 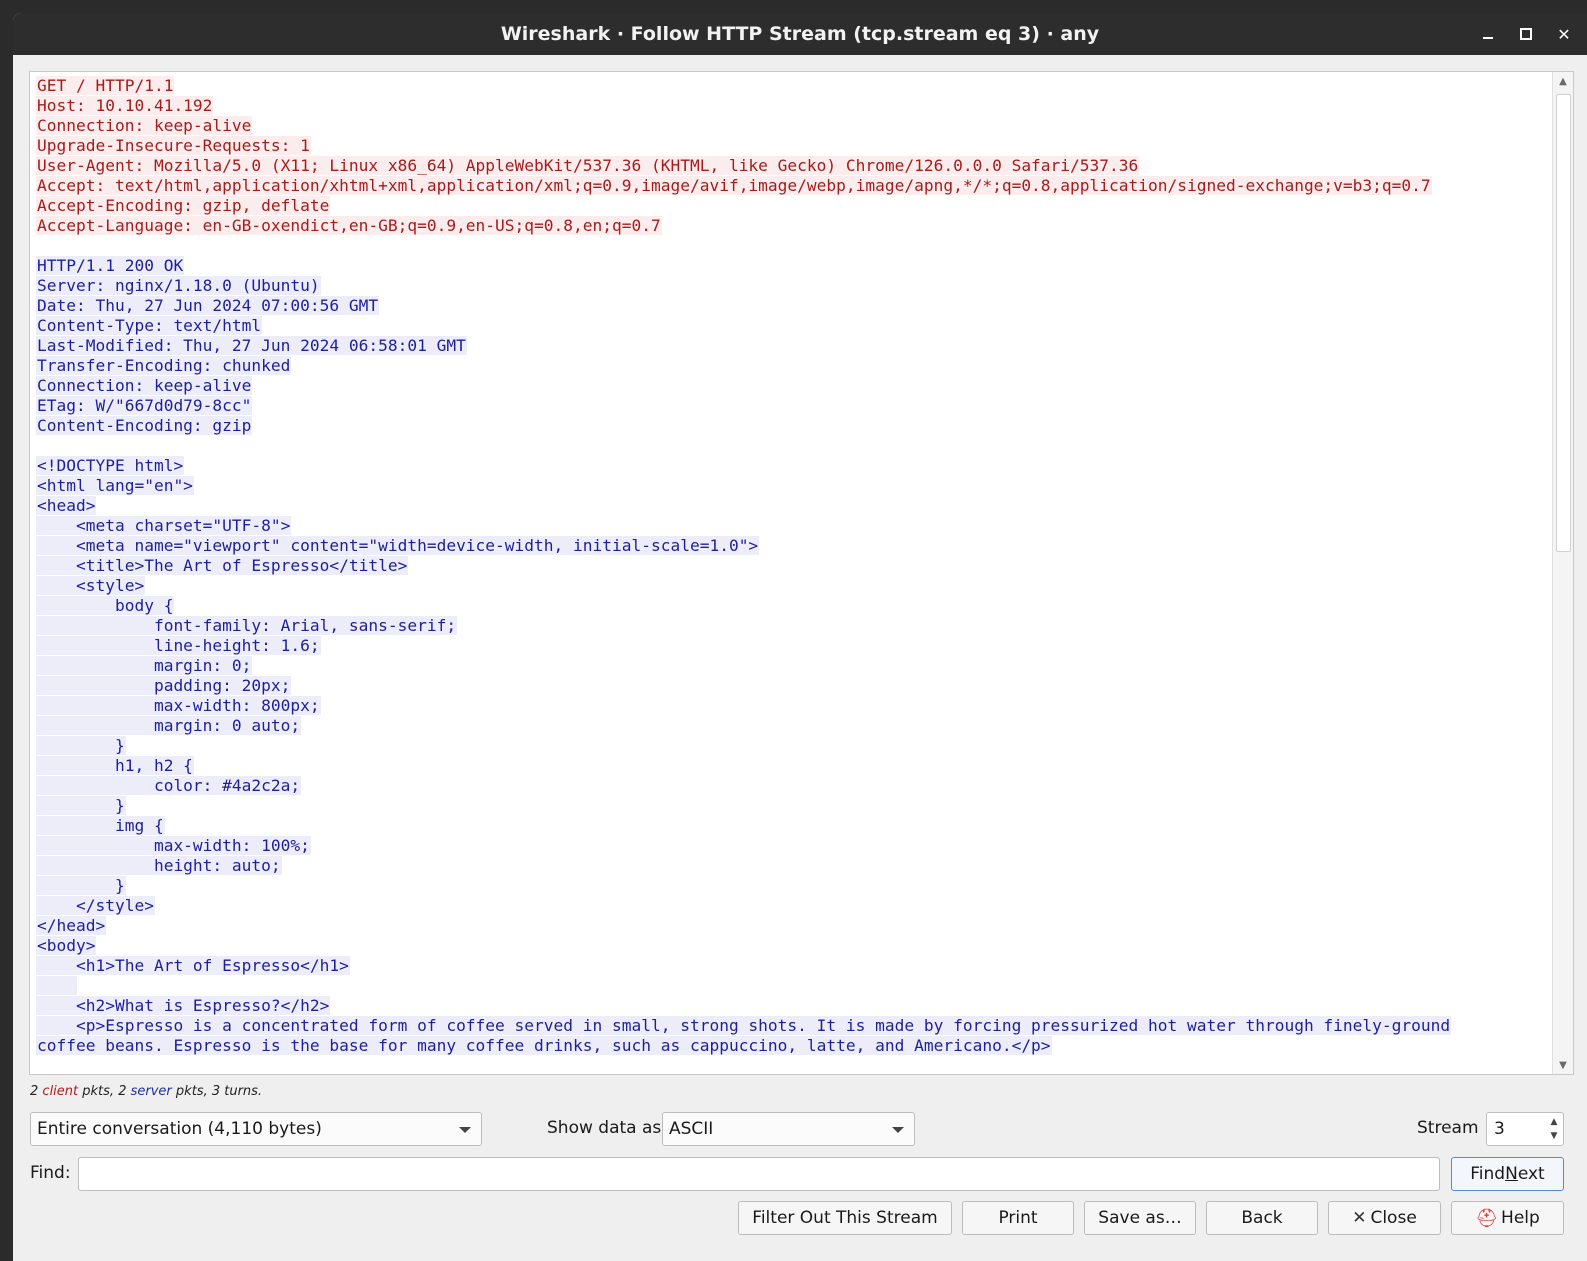 What do you see at coordinates (788, 1129) in the screenshot?
I see `show-data-select: ASCII` at bounding box center [788, 1129].